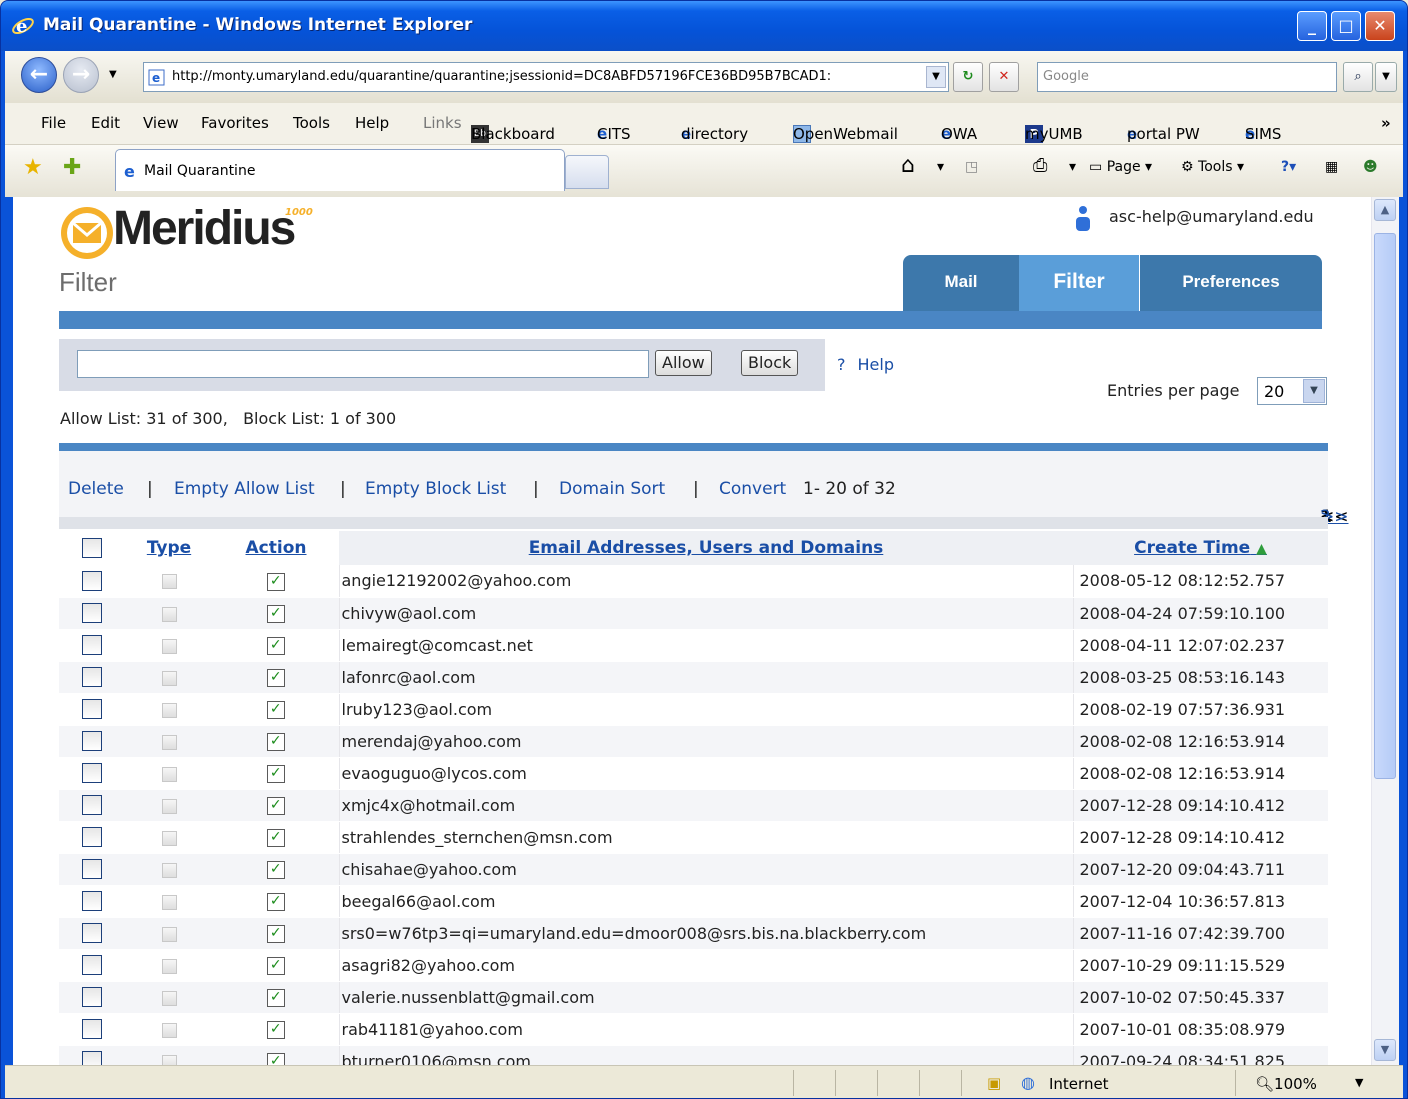 The height and width of the screenshot is (1099, 1408). I want to click on print-dropdown-icon: ▾, so click(1072, 167).